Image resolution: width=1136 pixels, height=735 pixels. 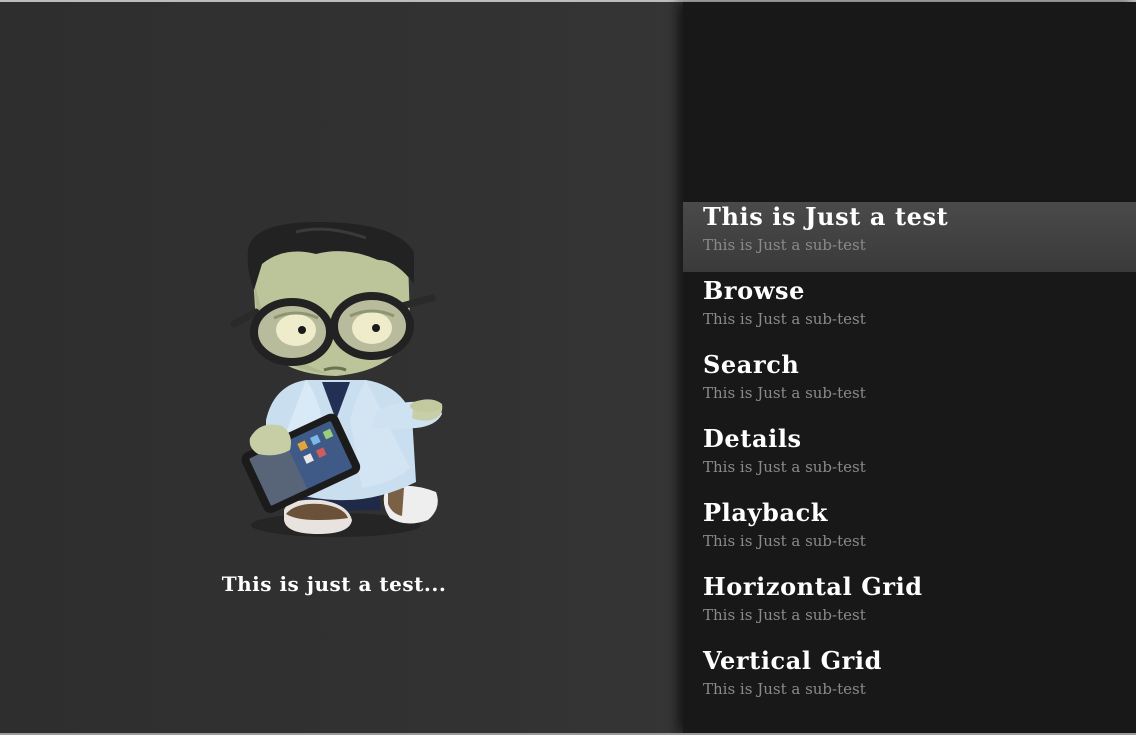 What do you see at coordinates (826, 216) in the screenshot?
I see `menu-item-title: This is Just a test` at bounding box center [826, 216].